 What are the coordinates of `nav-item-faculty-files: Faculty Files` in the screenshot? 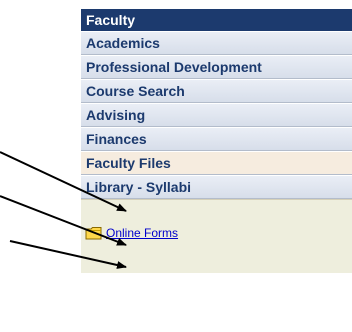 It's located at (216, 163).